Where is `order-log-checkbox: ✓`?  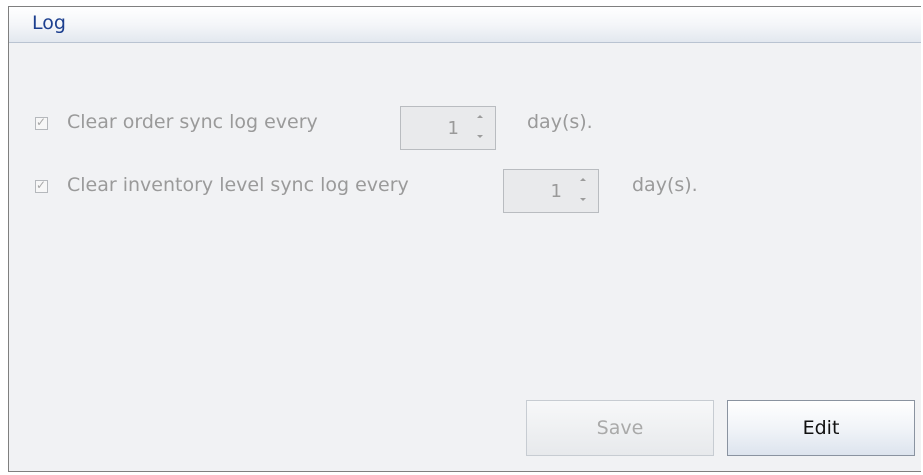
order-log-checkbox: ✓ is located at coordinates (41, 122).